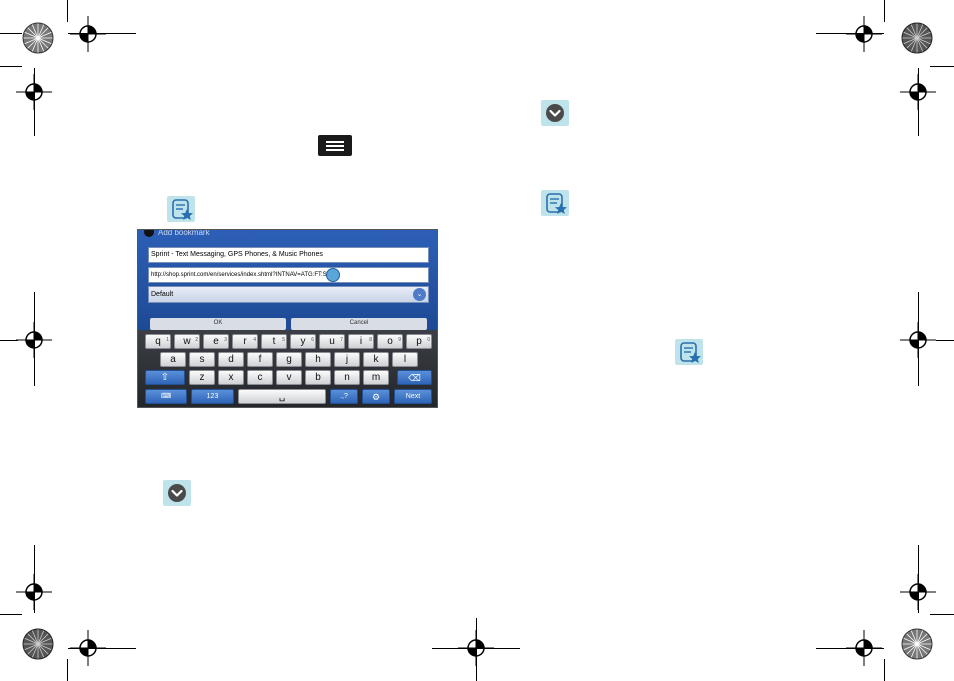 This screenshot has height=681, width=954. Describe the element at coordinates (419, 341) in the screenshot. I see `key-p: p0` at that location.